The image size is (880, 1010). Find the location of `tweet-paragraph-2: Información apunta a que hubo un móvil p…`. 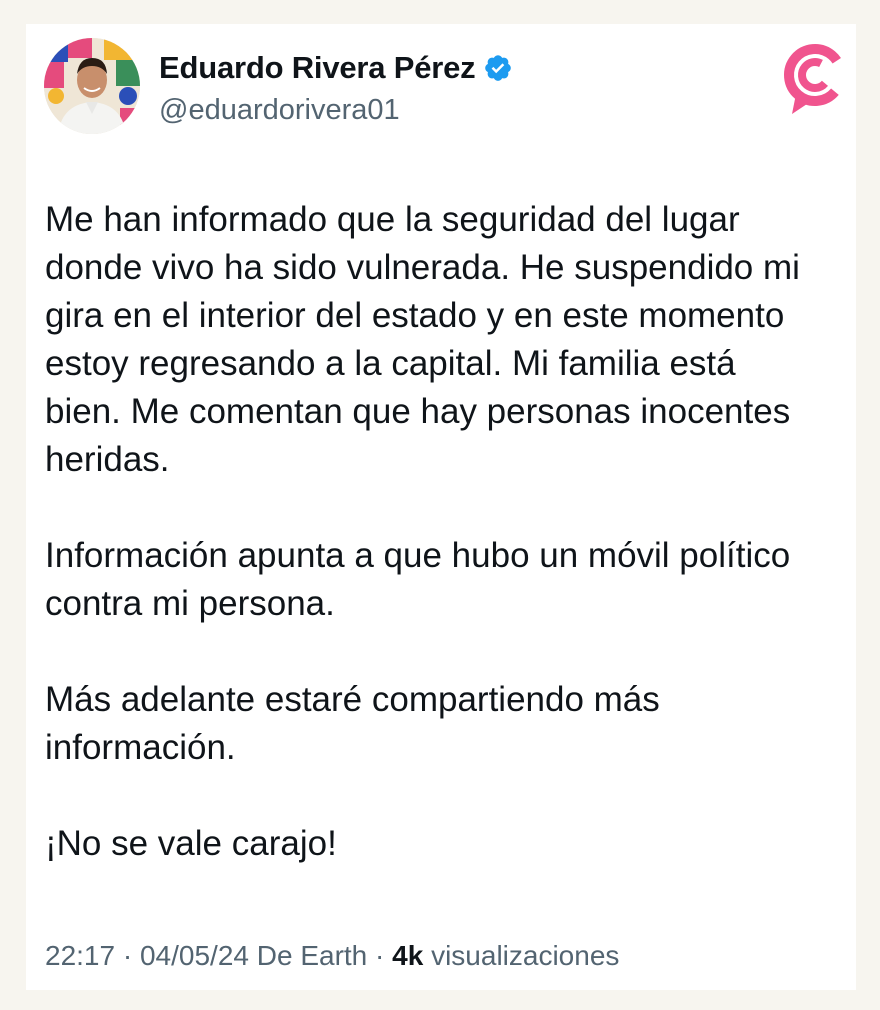

tweet-paragraph-2: Información apunta a que hubo un móvil p… is located at coordinates (418, 579).